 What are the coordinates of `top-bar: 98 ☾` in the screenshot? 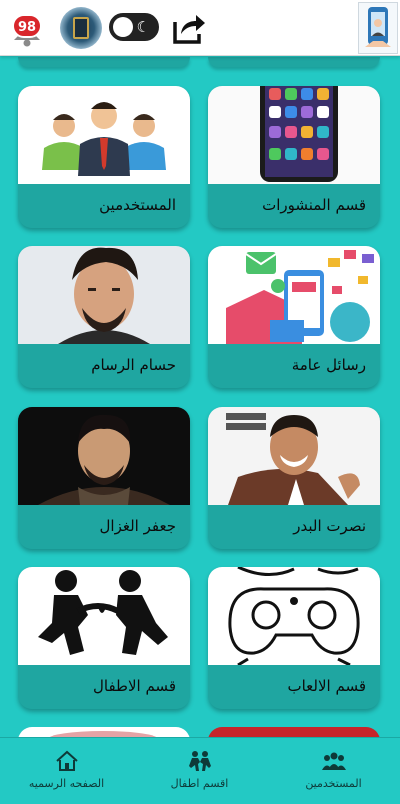 It's located at (200, 28).